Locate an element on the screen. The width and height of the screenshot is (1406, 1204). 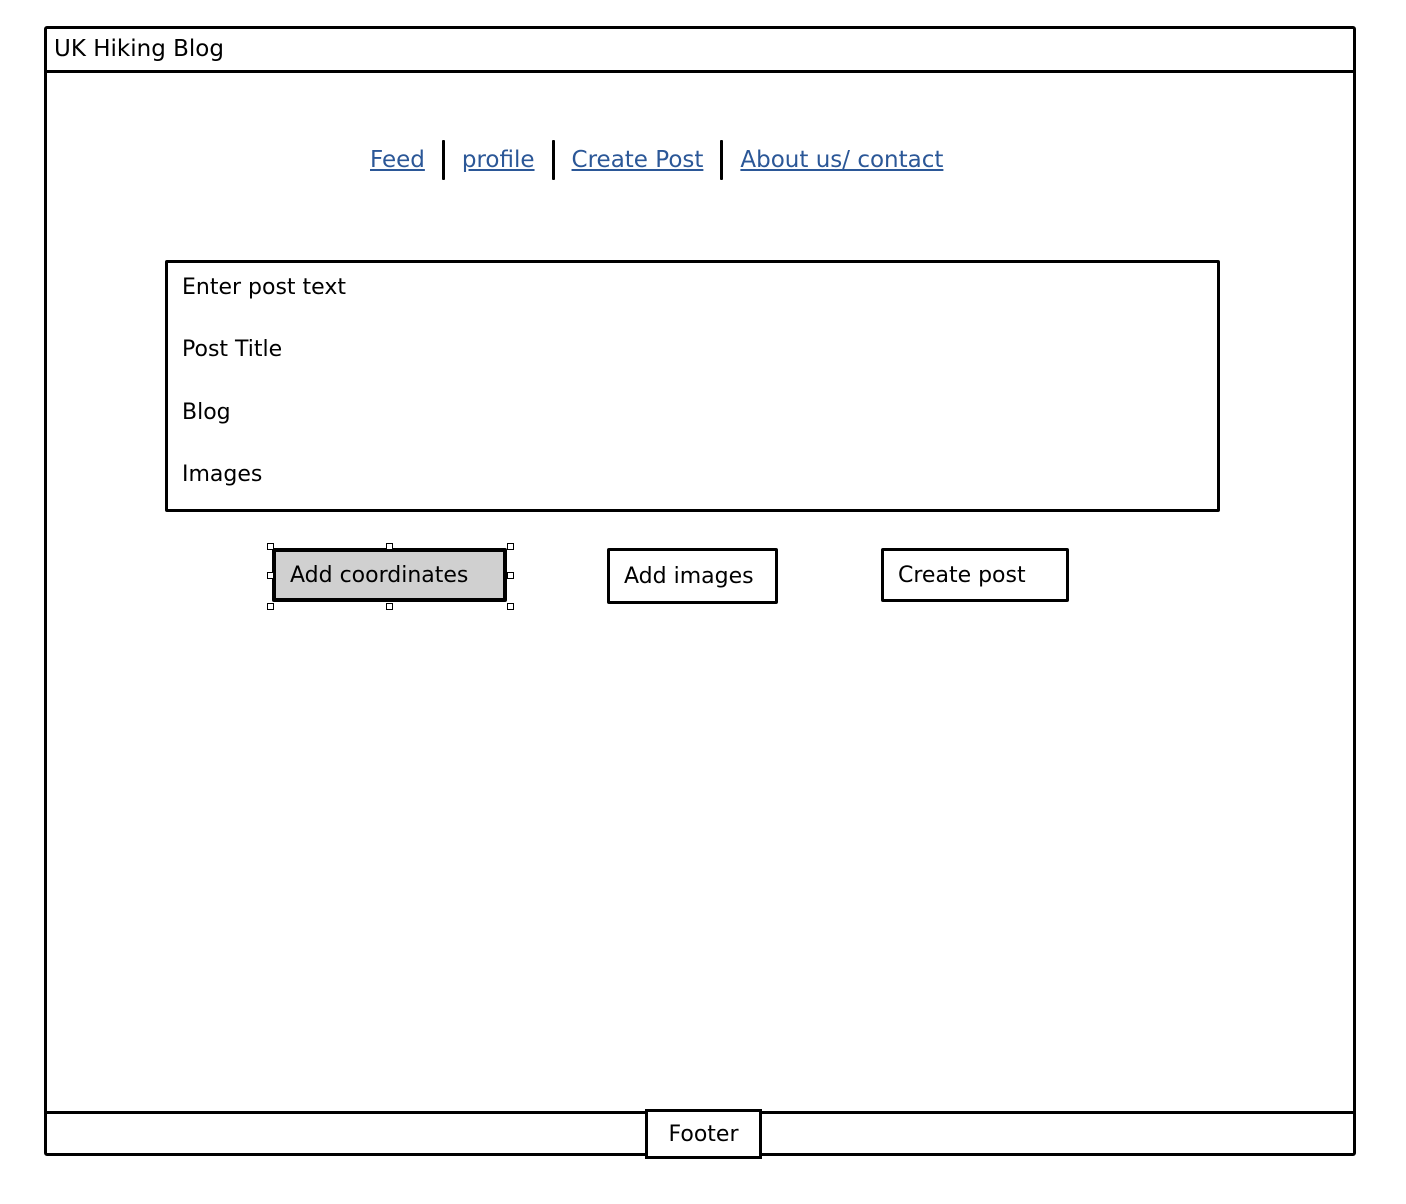
blog-field: Blog is located at coordinates (206, 413).